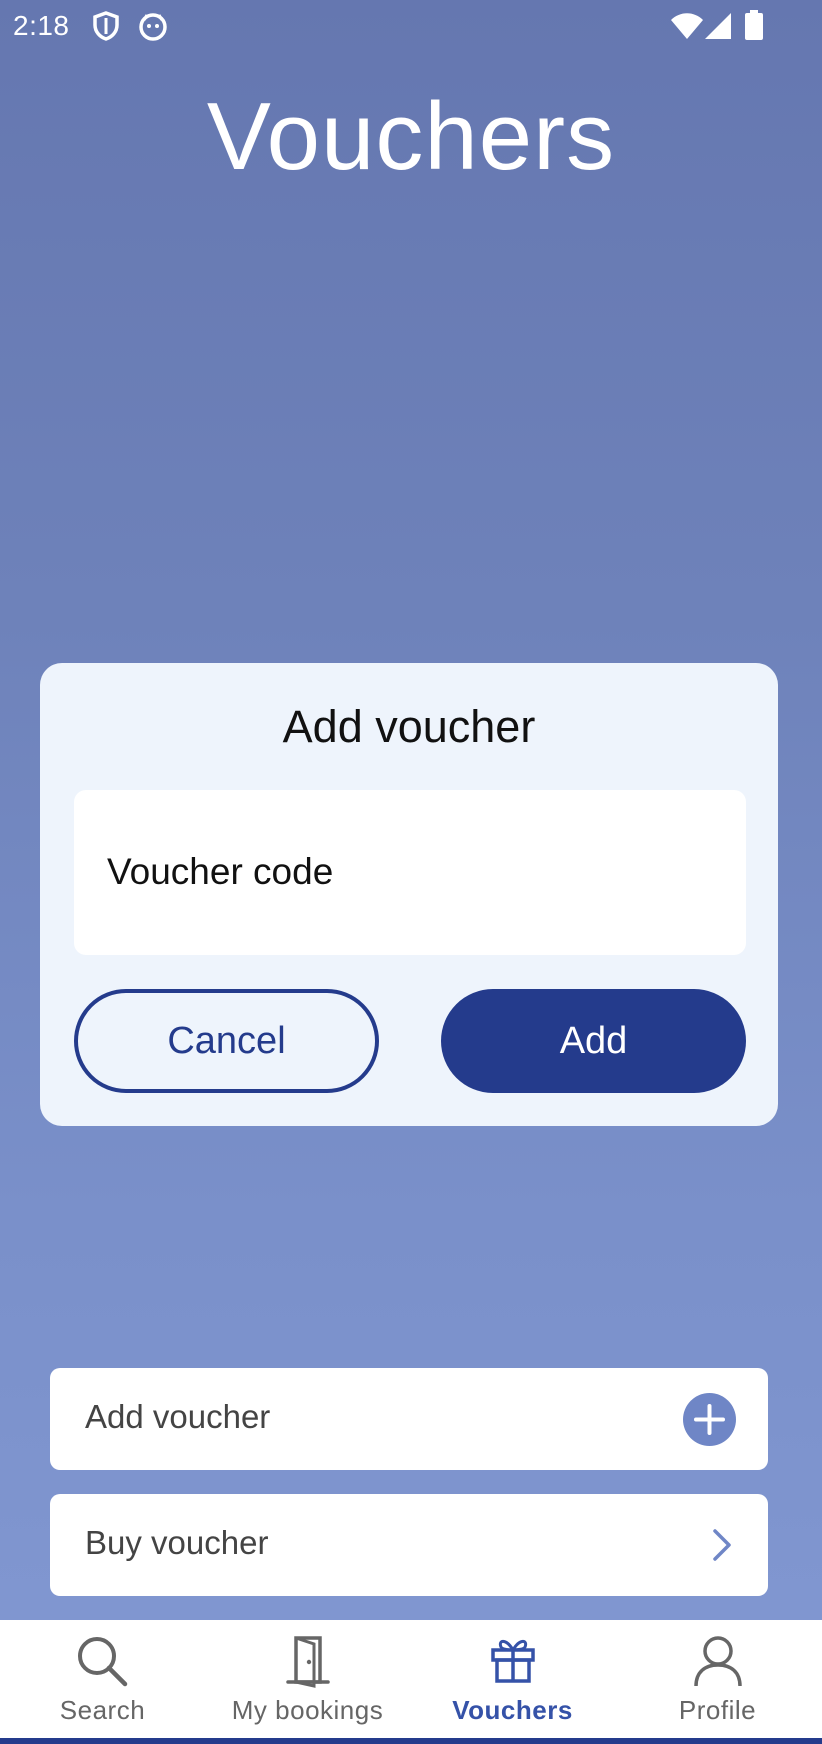 Image resolution: width=822 pixels, height=1744 pixels. Describe the element at coordinates (308, 1662) in the screenshot. I see `door-icon` at that location.